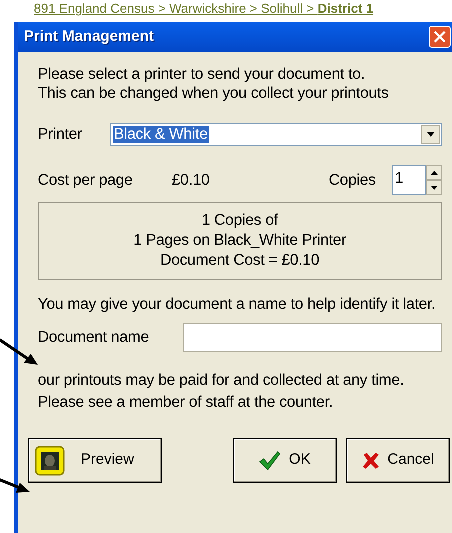 This screenshot has width=452, height=533. Describe the element at coordinates (226, 8) in the screenshot. I see `breadcrumb: 891 England Census > Warwickshire > Solihull > District 1` at that location.